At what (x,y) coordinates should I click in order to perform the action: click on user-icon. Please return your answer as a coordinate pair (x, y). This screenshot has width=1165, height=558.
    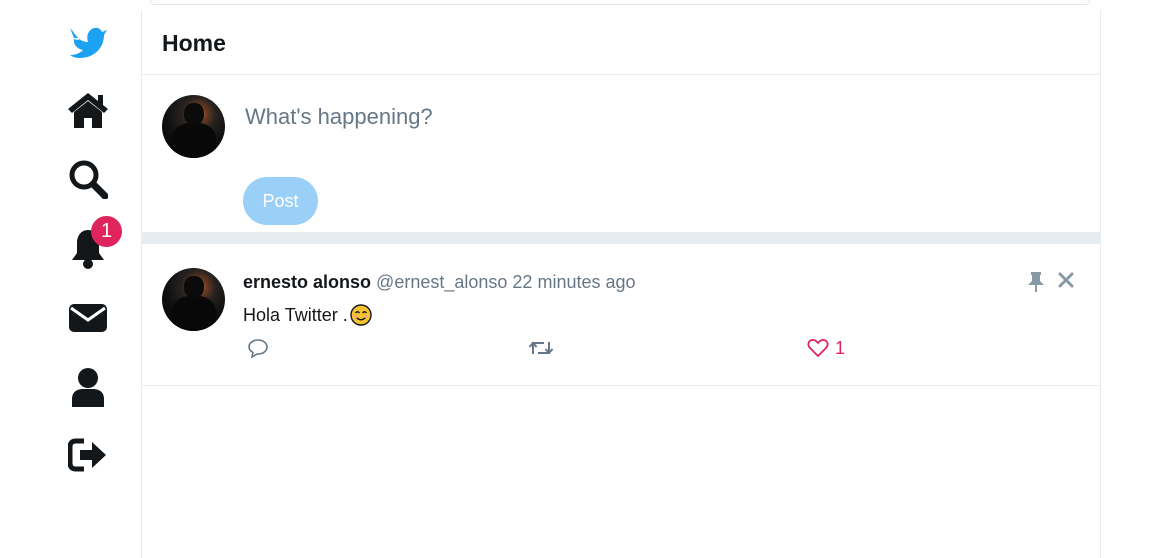
    Looking at the image, I should click on (88, 387).